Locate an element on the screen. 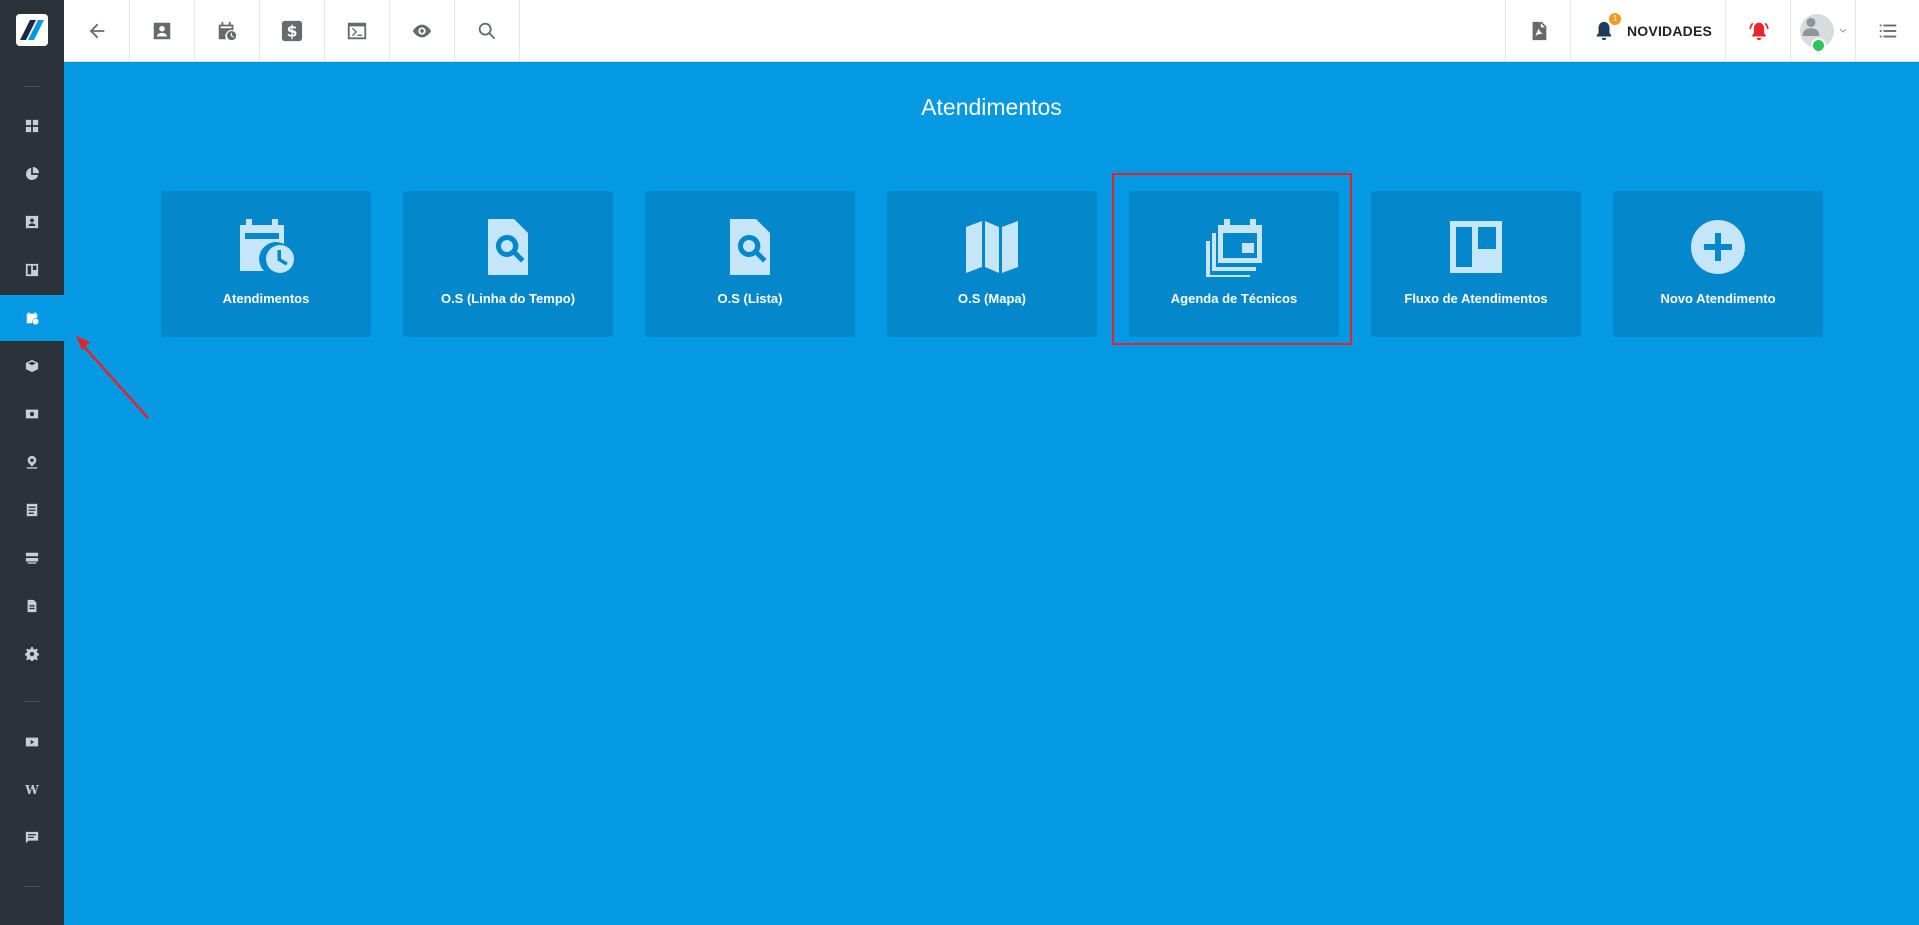 The image size is (1919, 925). list-icon is located at coordinates (32, 510).